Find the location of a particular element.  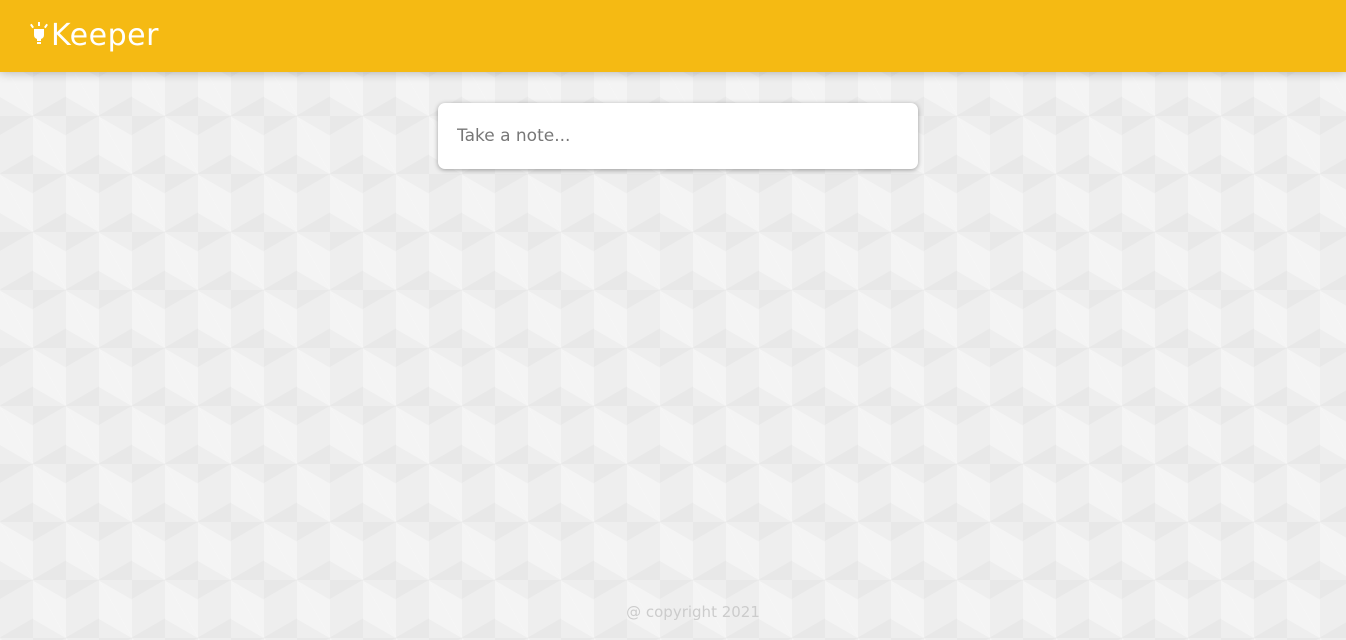

note-input is located at coordinates (678, 136).